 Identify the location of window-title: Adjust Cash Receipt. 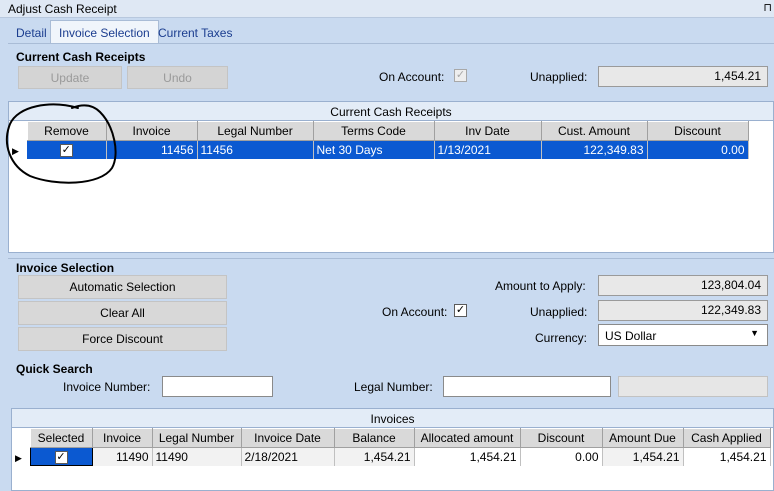
(62, 9).